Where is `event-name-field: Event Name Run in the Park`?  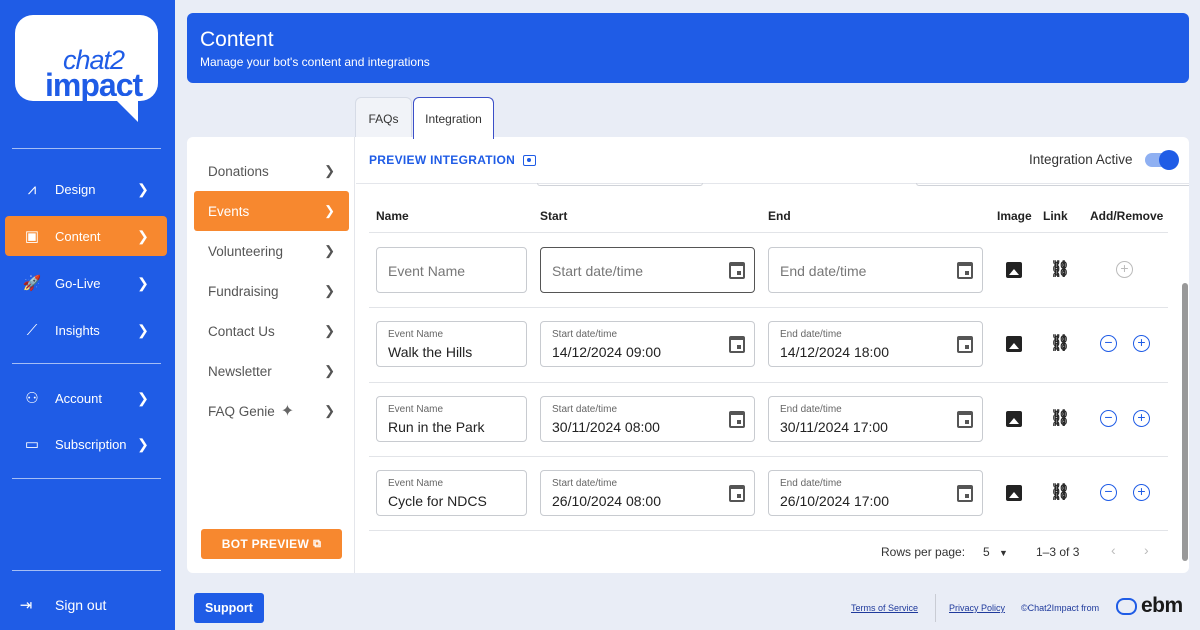 event-name-field: Event Name Run in the Park is located at coordinates (451, 419).